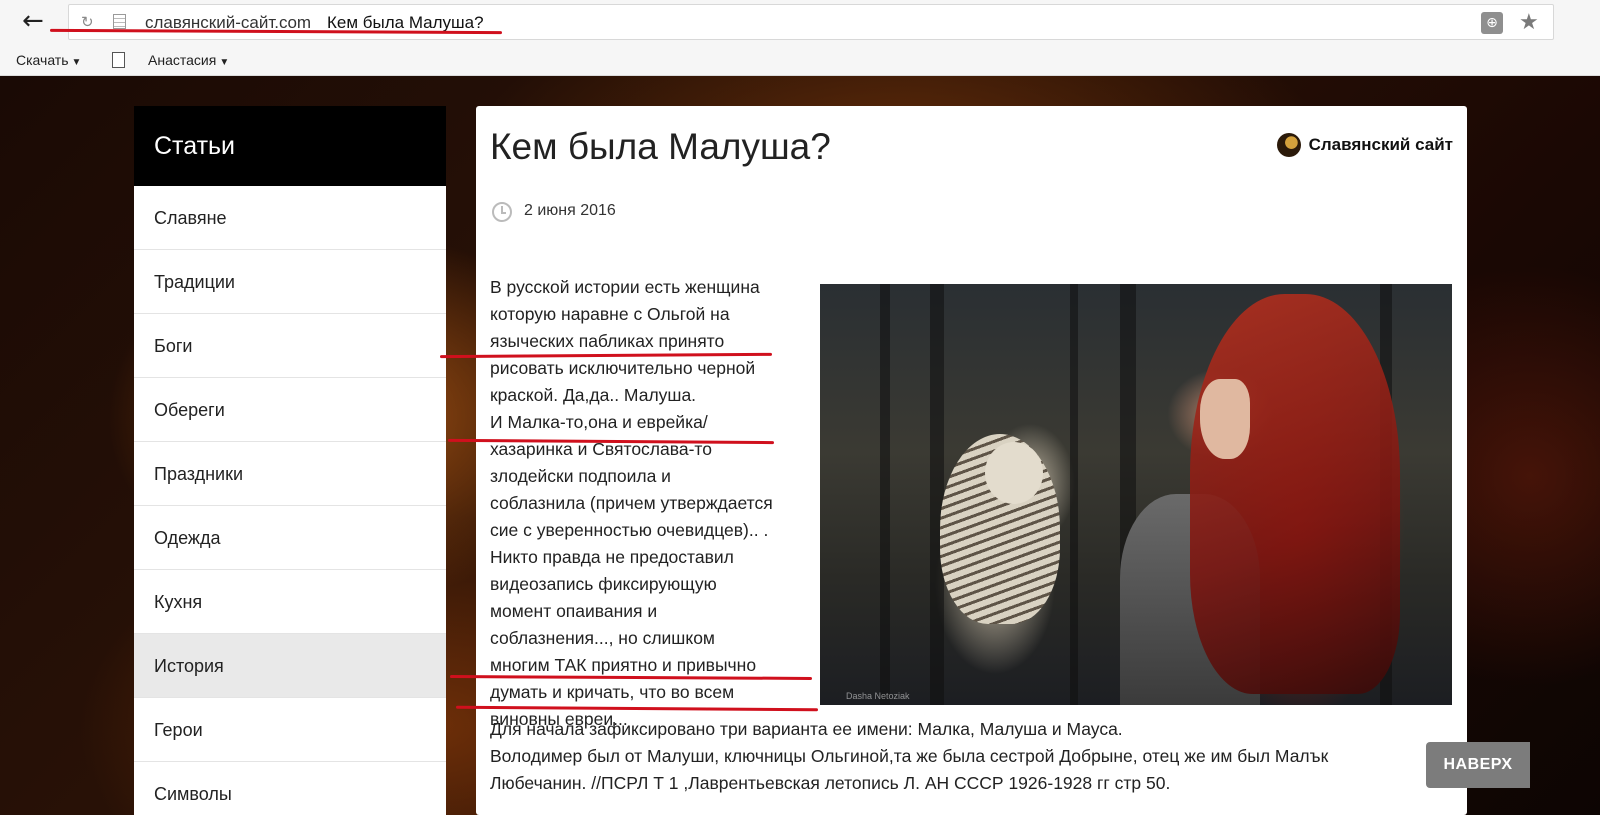  What do you see at coordinates (290, 788) in the screenshot?
I see `sidebar-item-symbols: Символы` at bounding box center [290, 788].